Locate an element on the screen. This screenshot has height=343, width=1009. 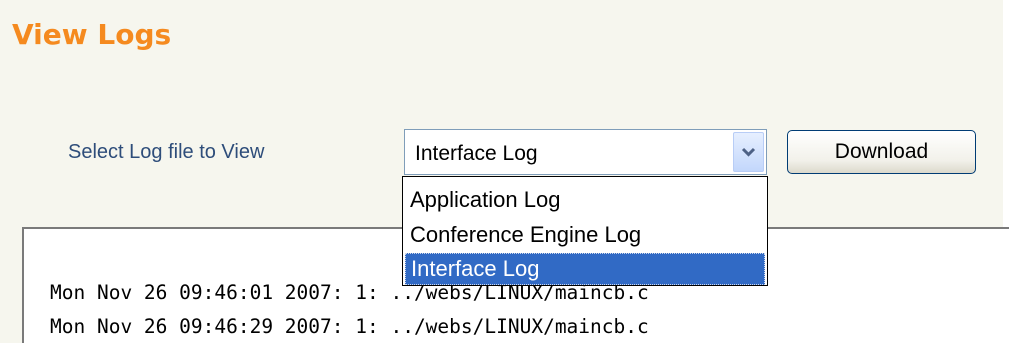
chevron-down-icon is located at coordinates (748, 152).